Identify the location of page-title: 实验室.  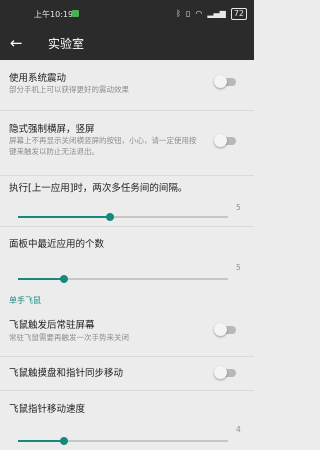
(66, 44).